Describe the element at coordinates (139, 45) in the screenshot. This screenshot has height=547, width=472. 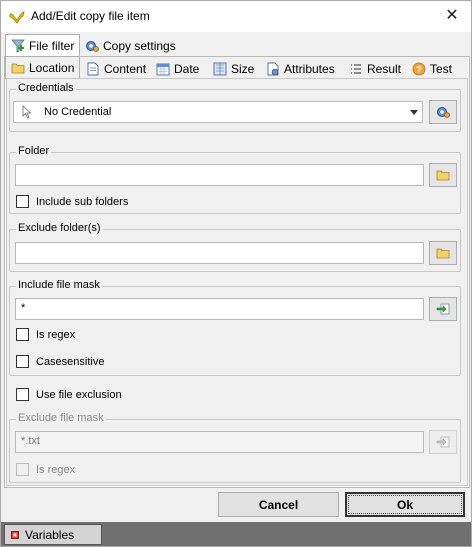
I see `tab-copy-settings-label: Copy settings` at that location.